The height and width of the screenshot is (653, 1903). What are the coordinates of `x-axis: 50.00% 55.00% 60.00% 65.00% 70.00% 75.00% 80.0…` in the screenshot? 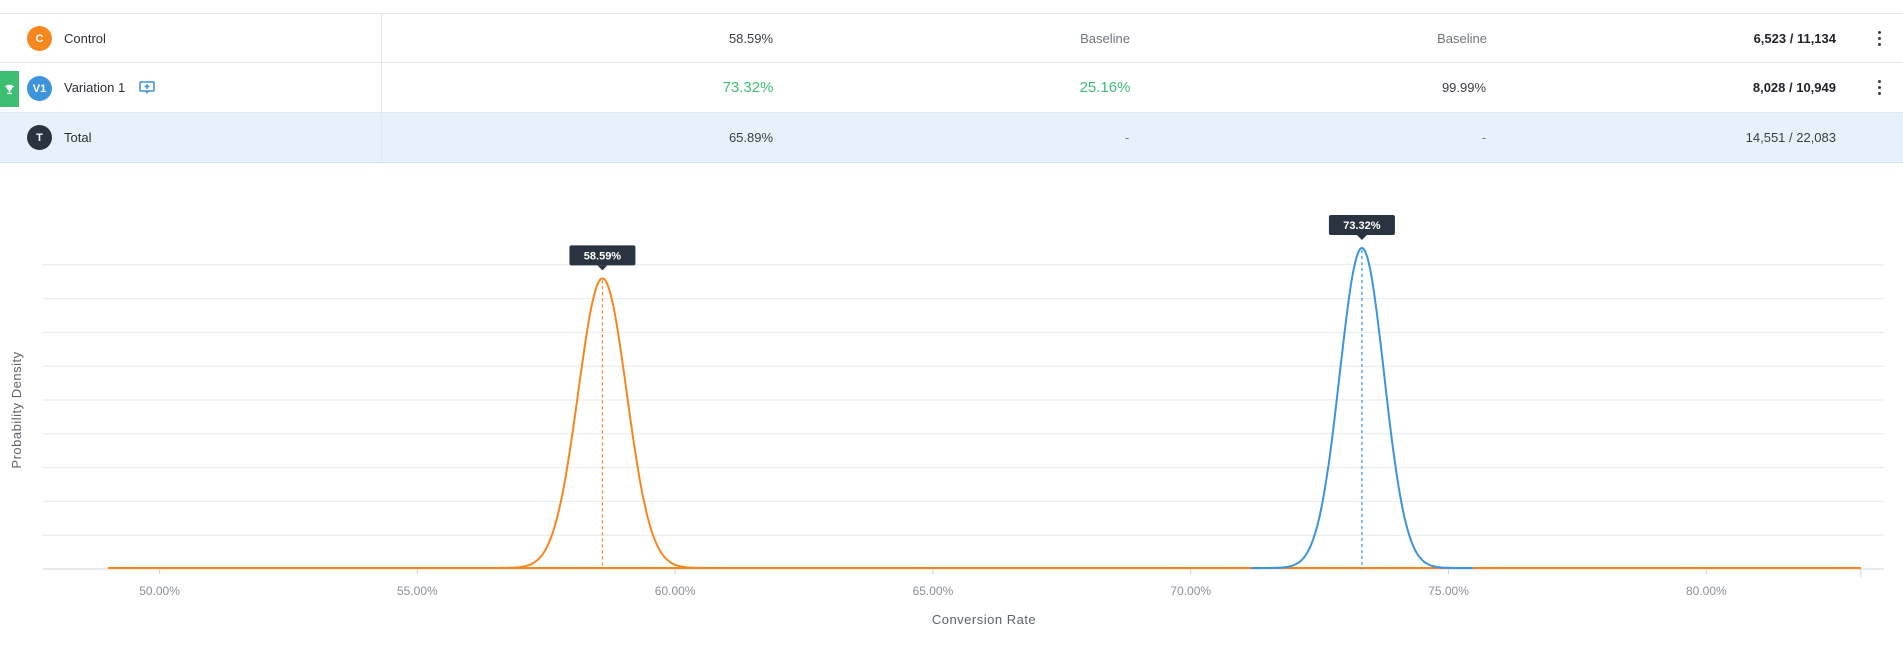 It's located at (1000, 583).